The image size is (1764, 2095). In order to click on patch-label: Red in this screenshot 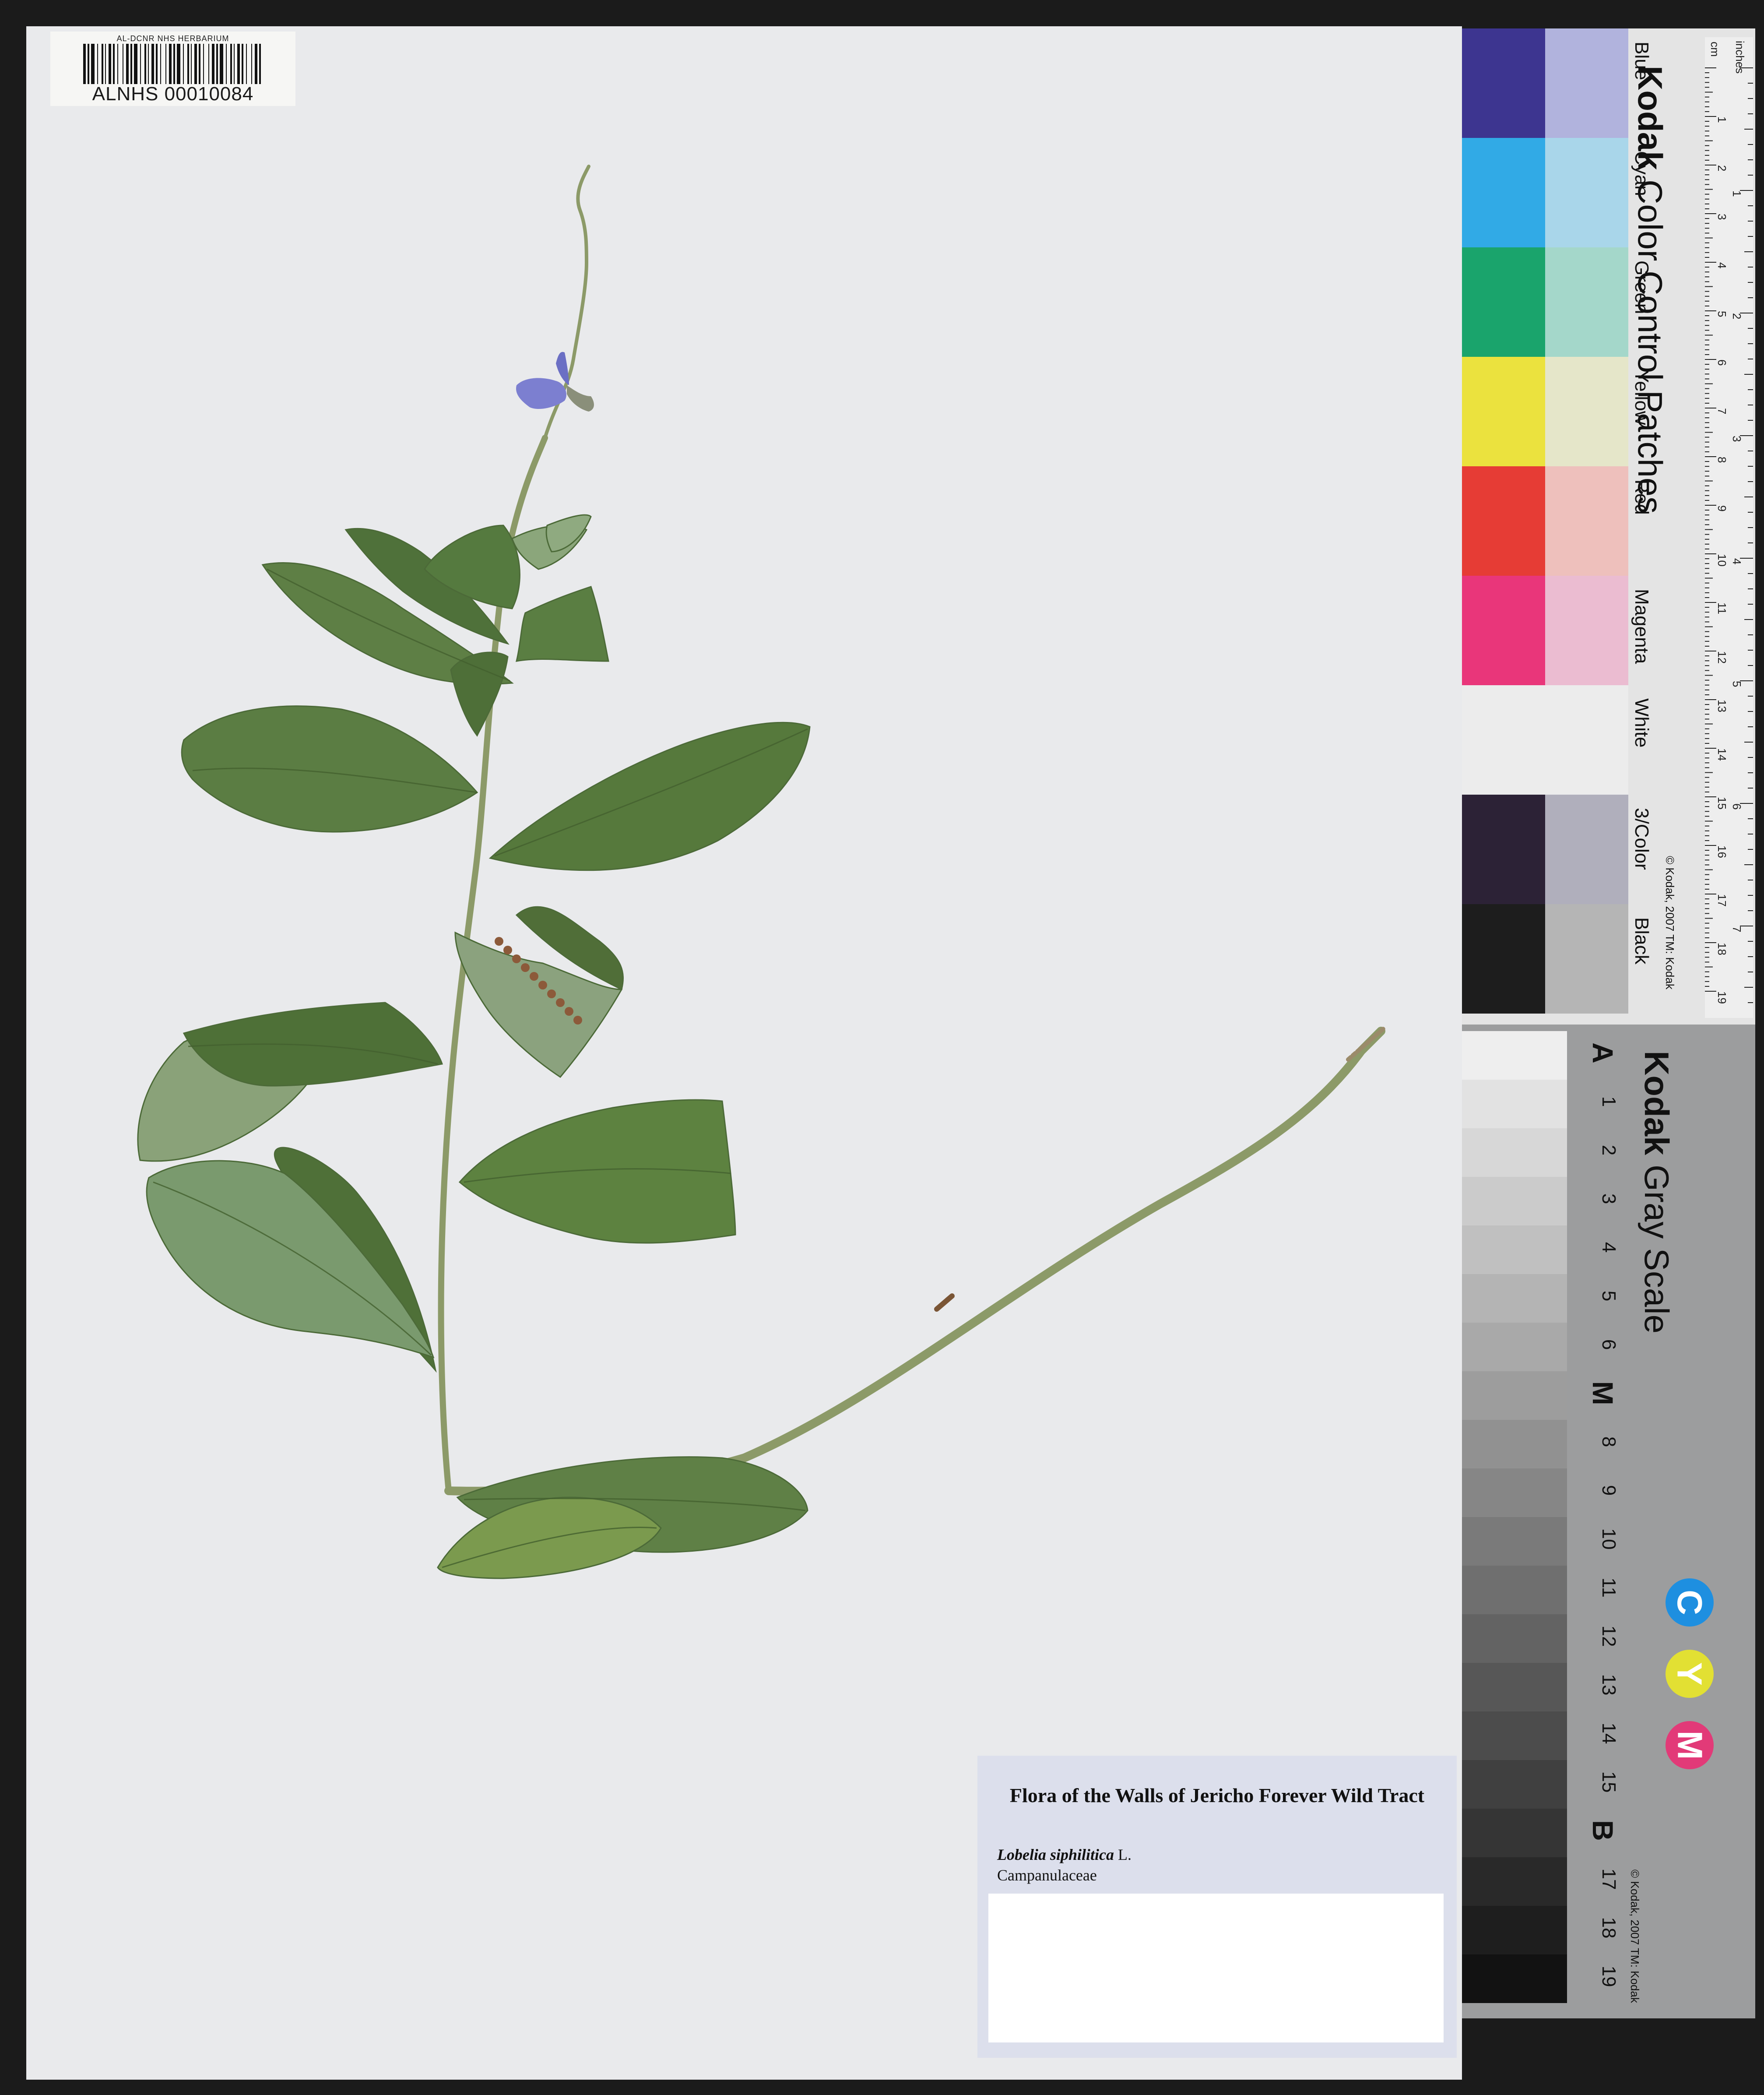, I will do `click(1642, 497)`.